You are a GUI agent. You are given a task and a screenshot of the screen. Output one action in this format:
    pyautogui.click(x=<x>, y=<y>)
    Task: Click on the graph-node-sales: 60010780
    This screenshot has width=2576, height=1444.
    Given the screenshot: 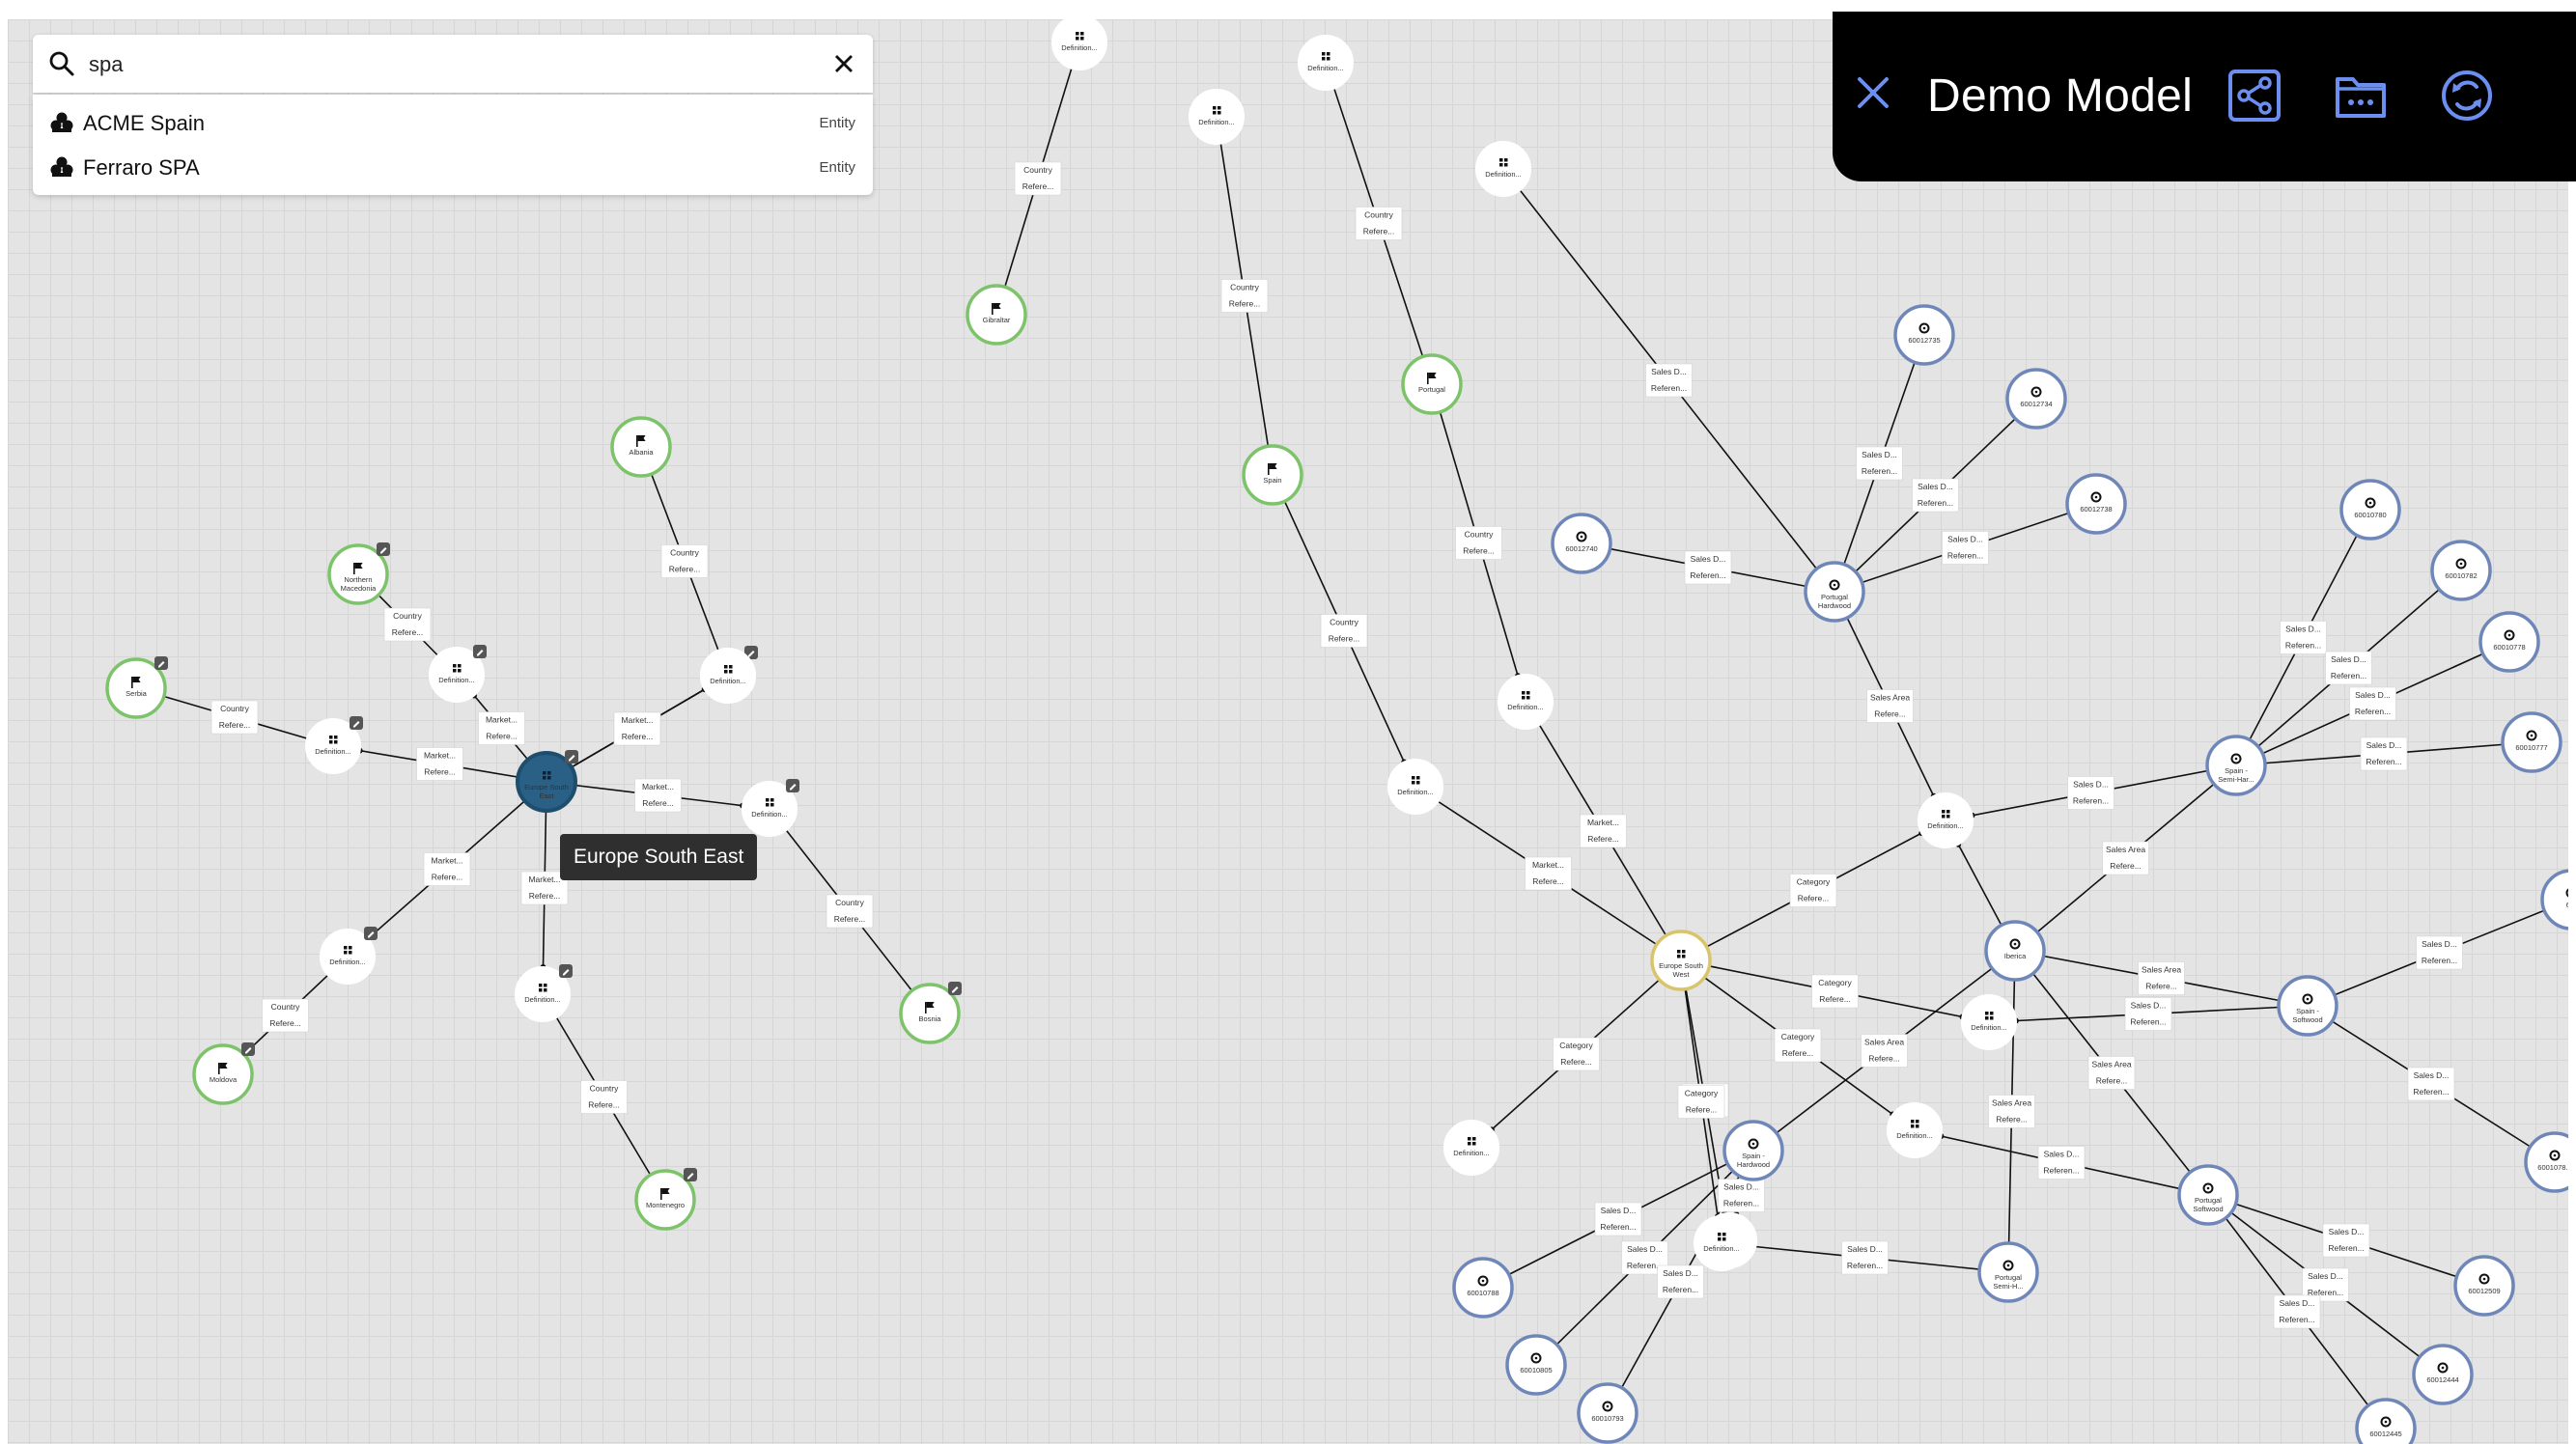 What is the action you would take?
    pyautogui.click(x=2370, y=510)
    